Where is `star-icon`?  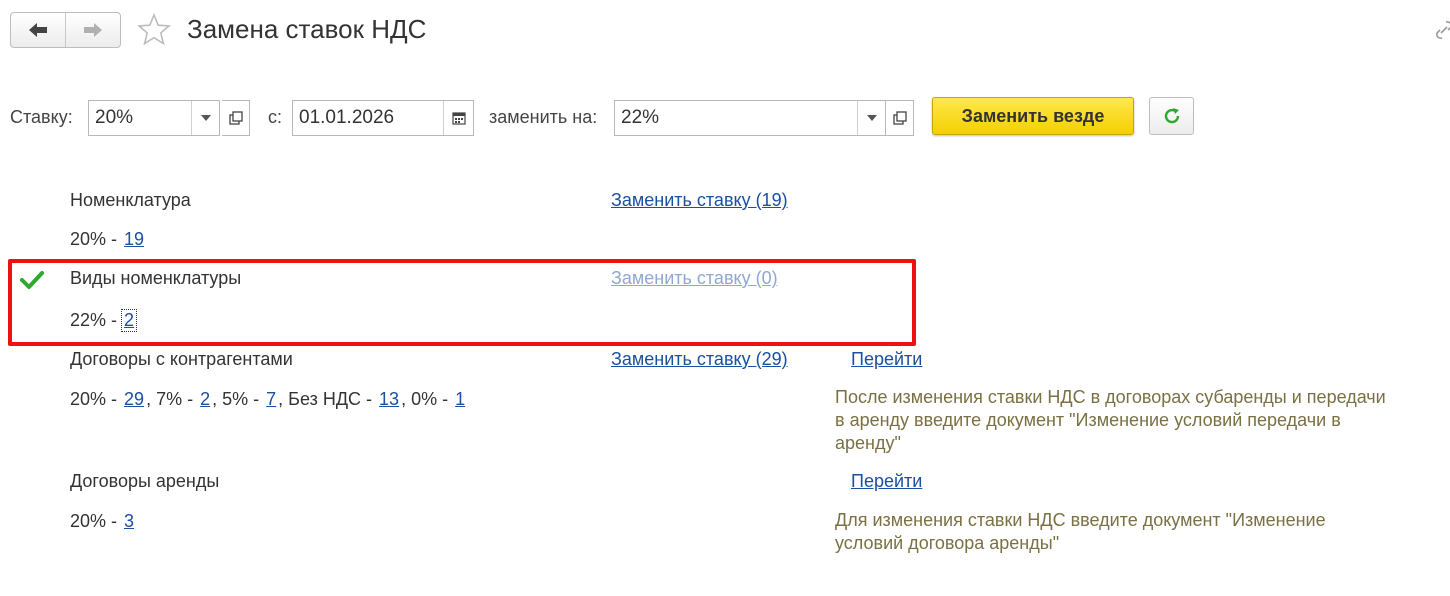
star-icon is located at coordinates (154, 30).